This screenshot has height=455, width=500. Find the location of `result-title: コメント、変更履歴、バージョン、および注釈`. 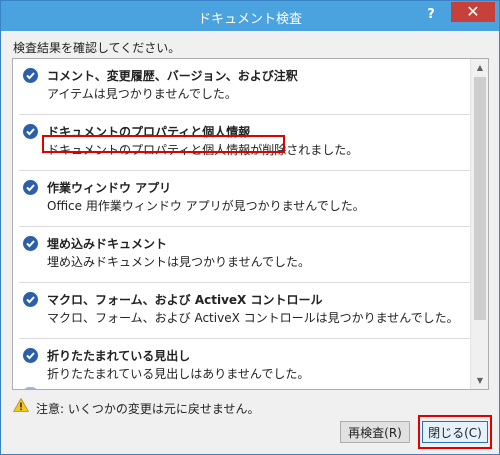

result-title: コメント、変更履歴、バージョン、および注釈 is located at coordinates (172, 76).